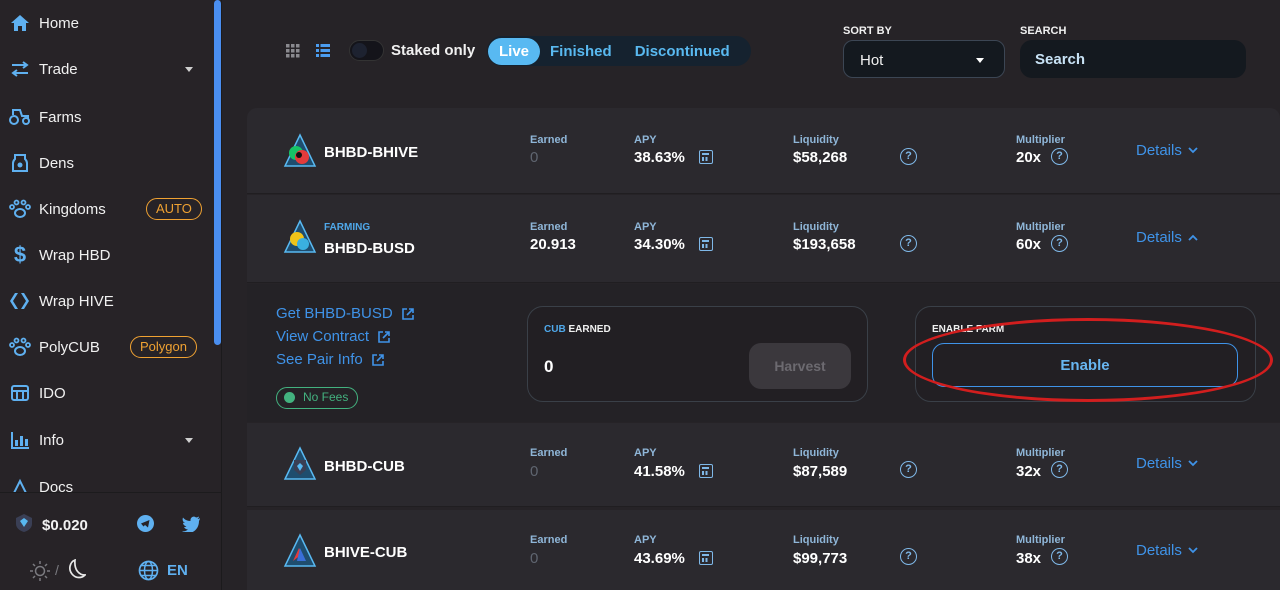  I want to click on sidebar-item-kingdoms: Kingdoms AUTO, so click(106, 209).